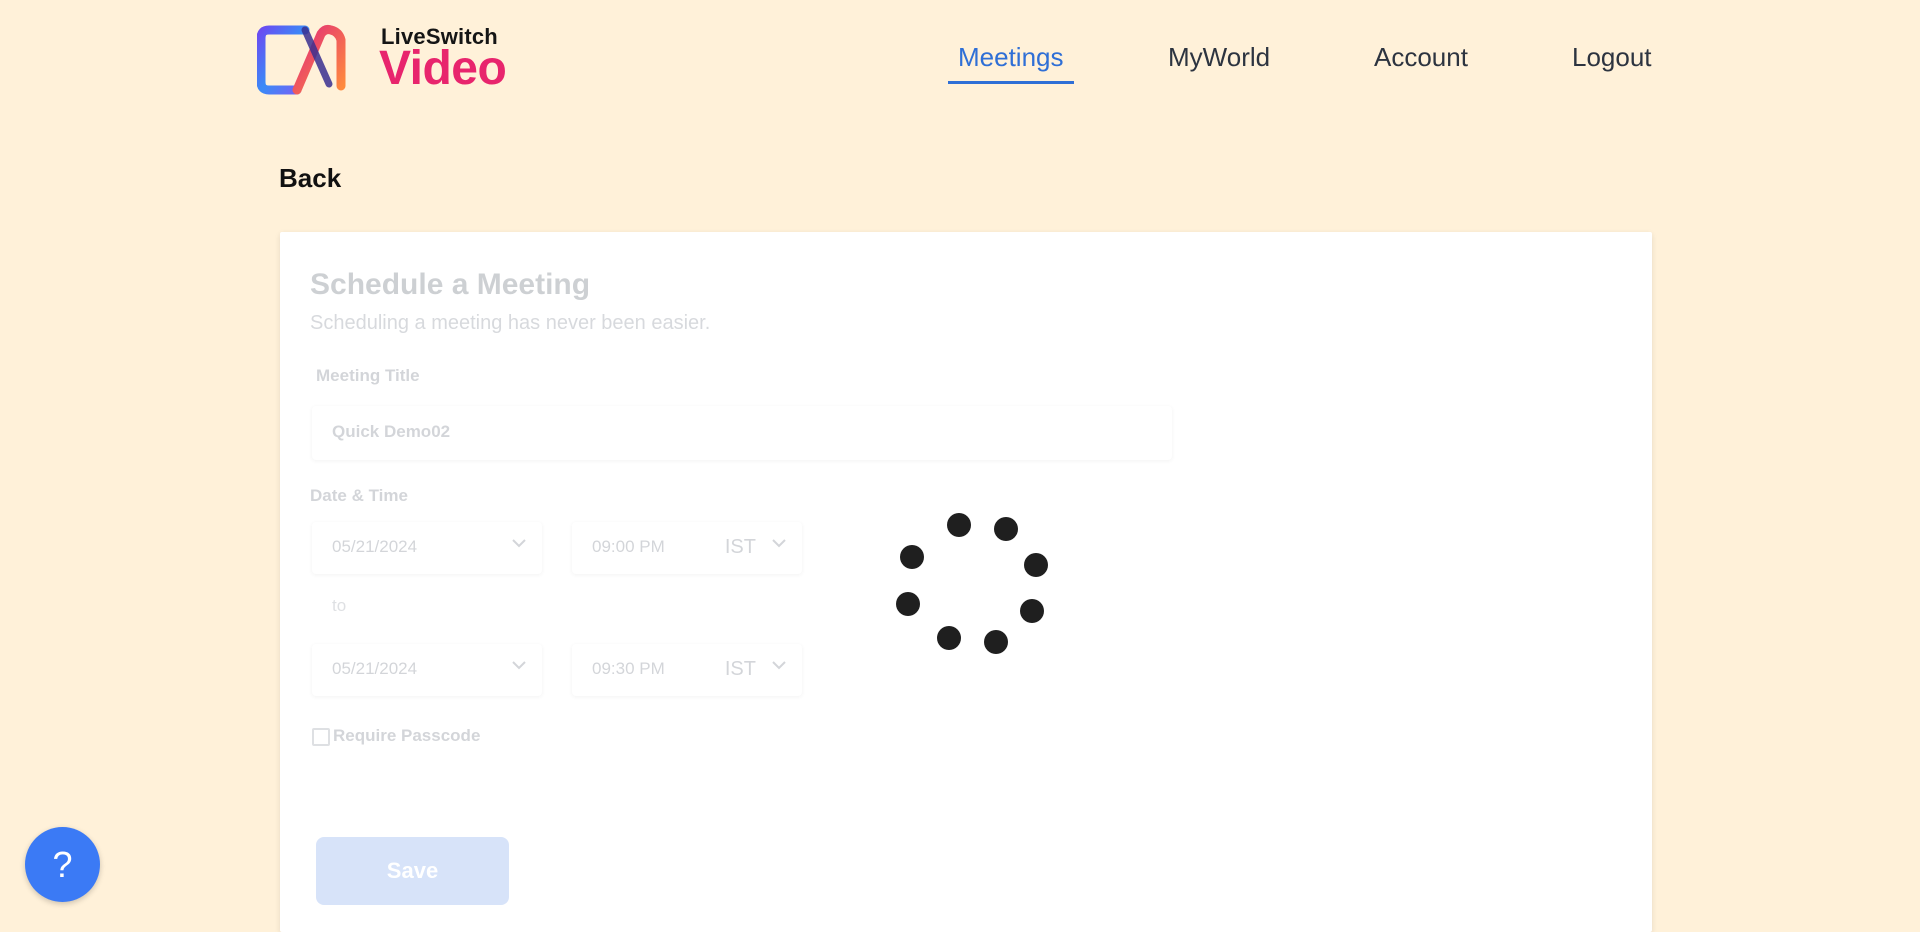 The width and height of the screenshot is (1920, 932). Describe the element at coordinates (310, 178) in the screenshot. I see `back-link: Back` at that location.